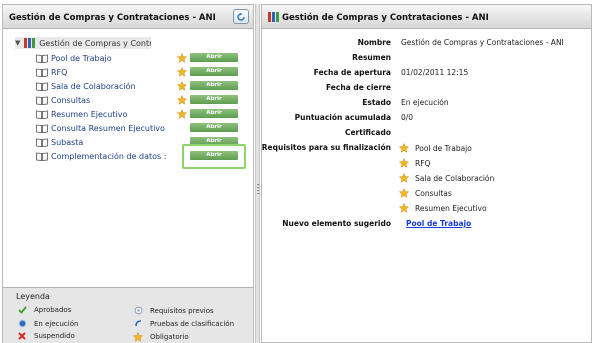  I want to click on tree-root-label: Gestión de Compras y Contrat, so click(95, 43).